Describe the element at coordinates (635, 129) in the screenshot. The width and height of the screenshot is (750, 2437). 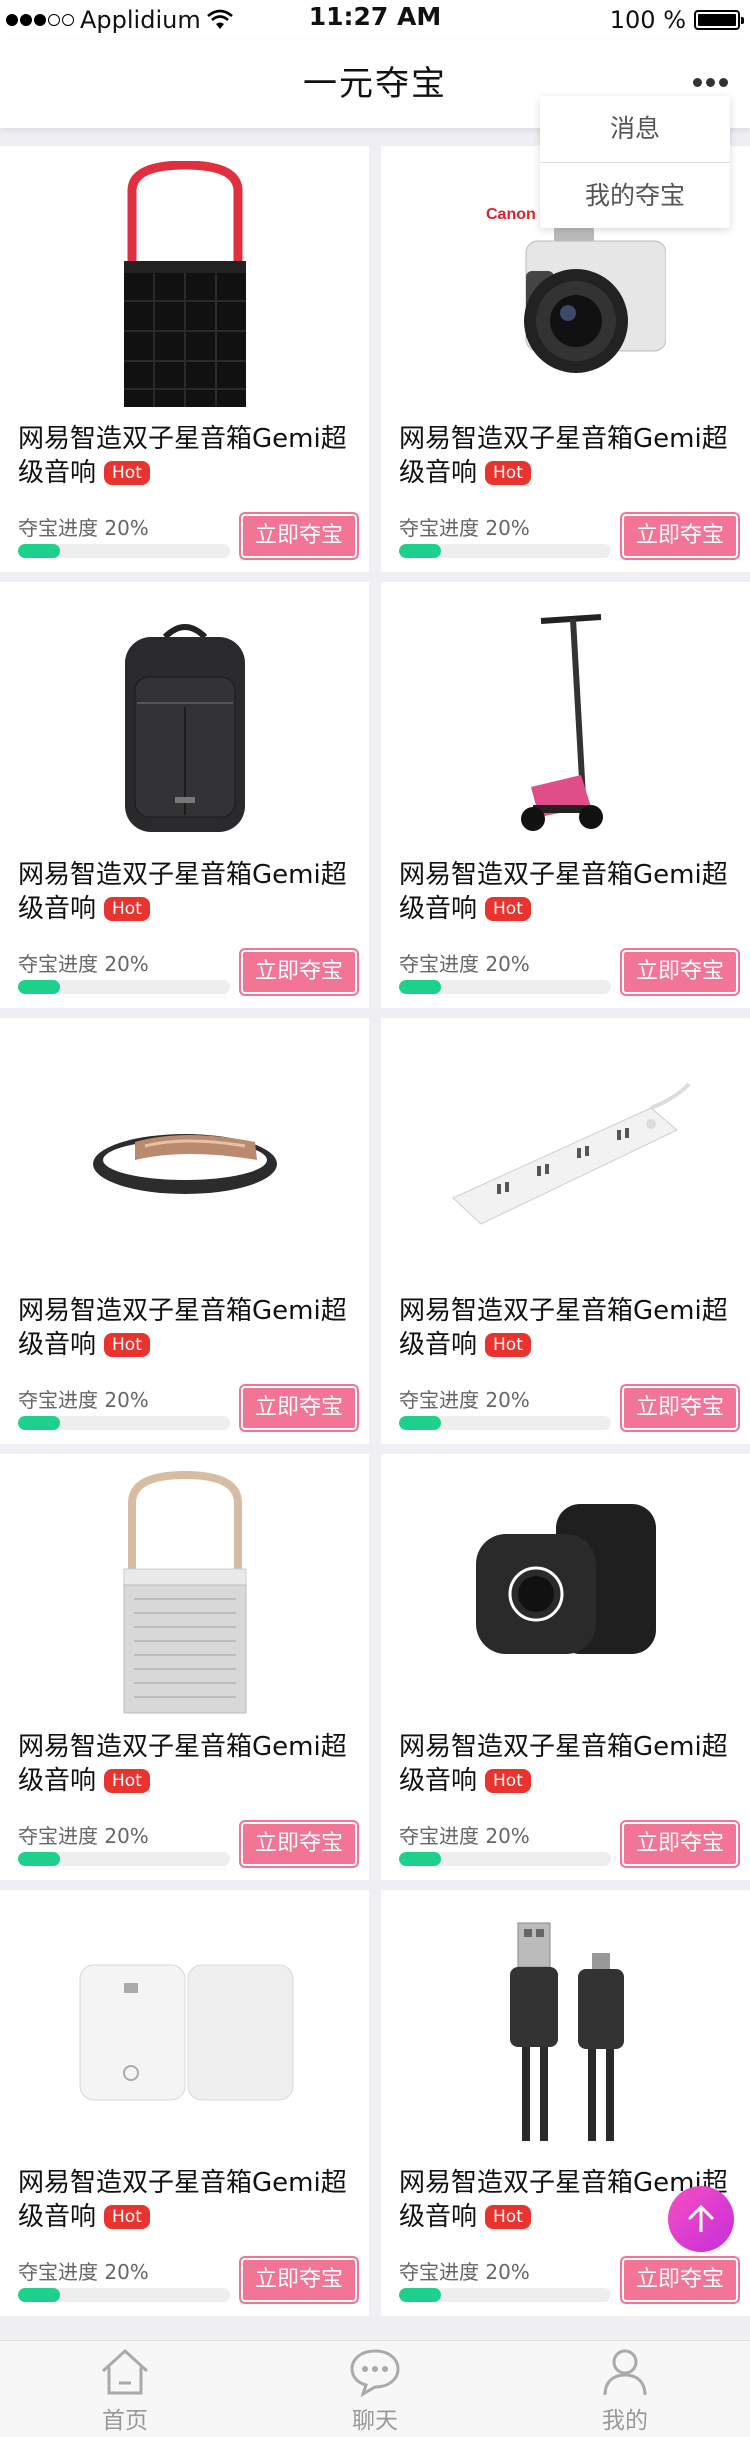
I see `menu-item-messages: 消息` at that location.